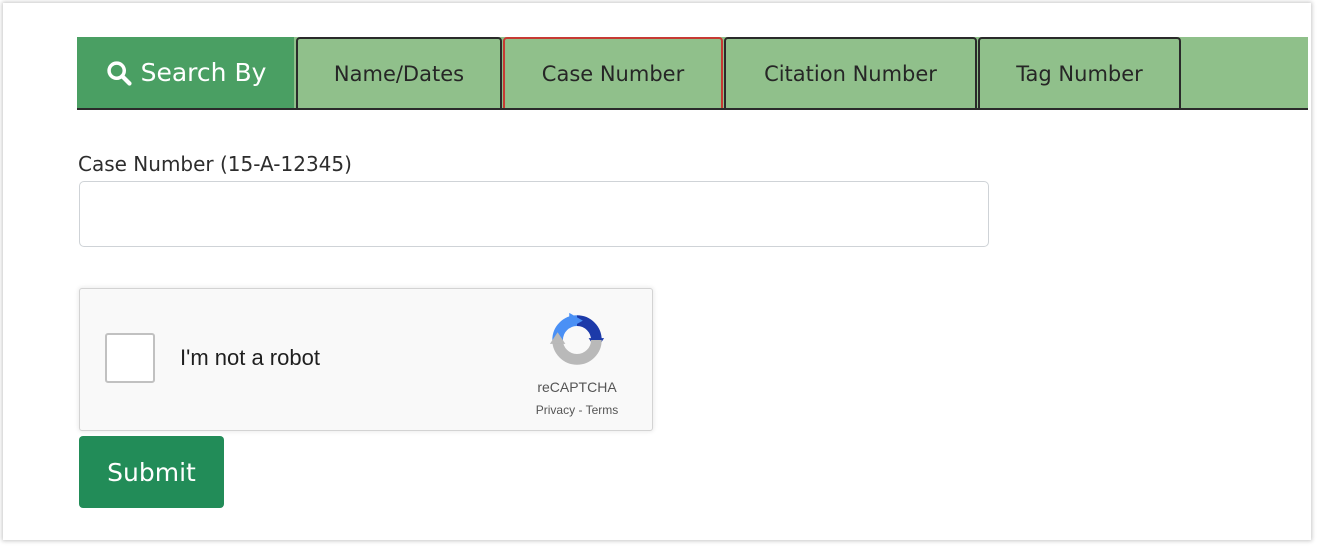 This screenshot has height=546, width=1322. Describe the element at coordinates (534, 214) in the screenshot. I see `case-number-input` at that location.